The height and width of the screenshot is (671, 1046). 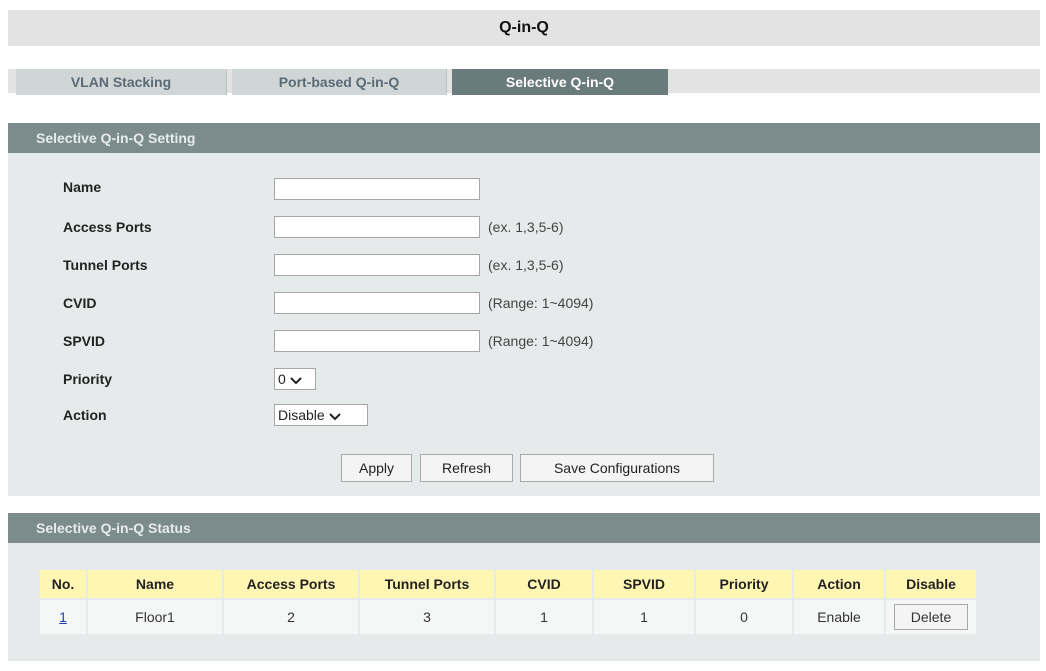 What do you see at coordinates (291, 617) in the screenshot?
I see `cell-access-ports: 2` at bounding box center [291, 617].